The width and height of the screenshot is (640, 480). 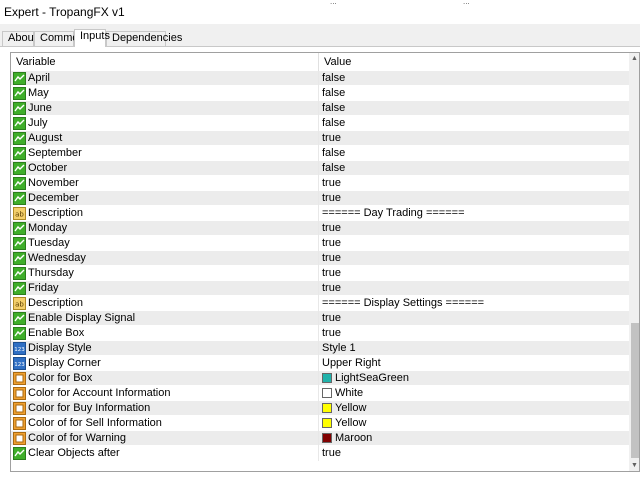 What do you see at coordinates (39, 78) in the screenshot?
I see `variable-name: April` at bounding box center [39, 78].